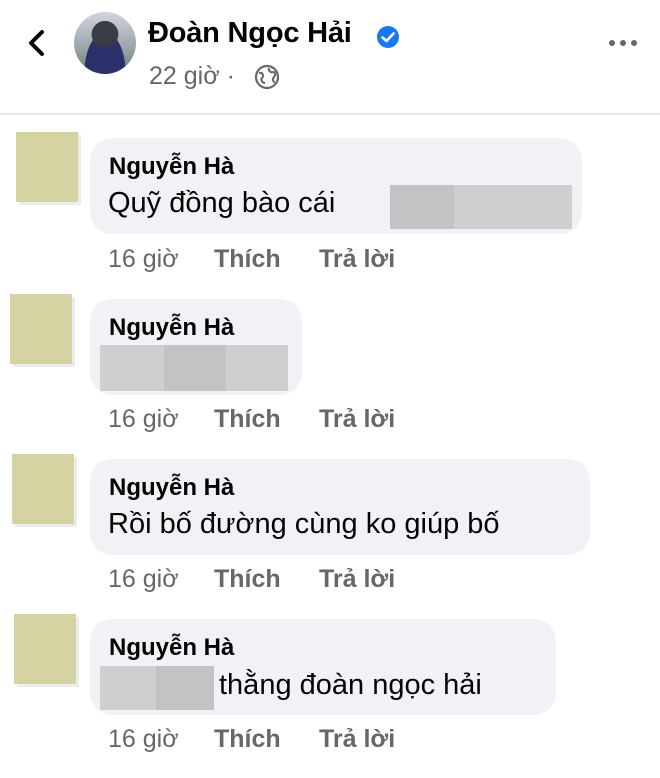 The height and width of the screenshot is (778, 660). What do you see at coordinates (105, 43) in the screenshot?
I see `author-avatar` at bounding box center [105, 43].